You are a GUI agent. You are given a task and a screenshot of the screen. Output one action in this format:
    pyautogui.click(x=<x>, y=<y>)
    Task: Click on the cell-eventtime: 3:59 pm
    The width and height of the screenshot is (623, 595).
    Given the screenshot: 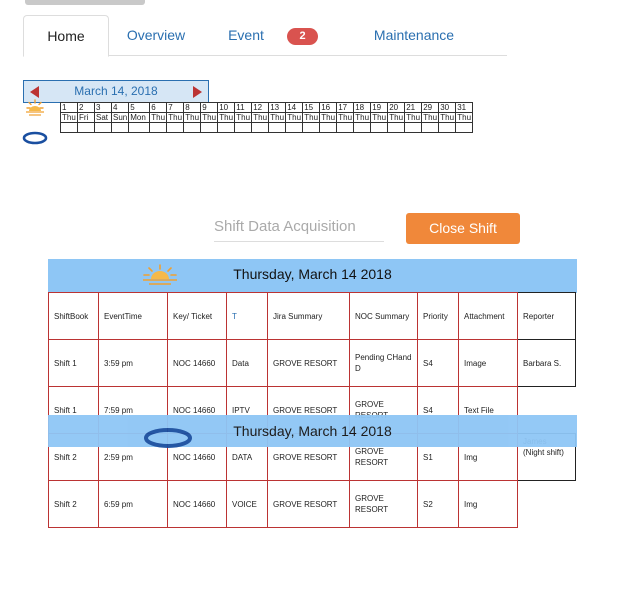 What is the action you would take?
    pyautogui.click(x=133, y=363)
    